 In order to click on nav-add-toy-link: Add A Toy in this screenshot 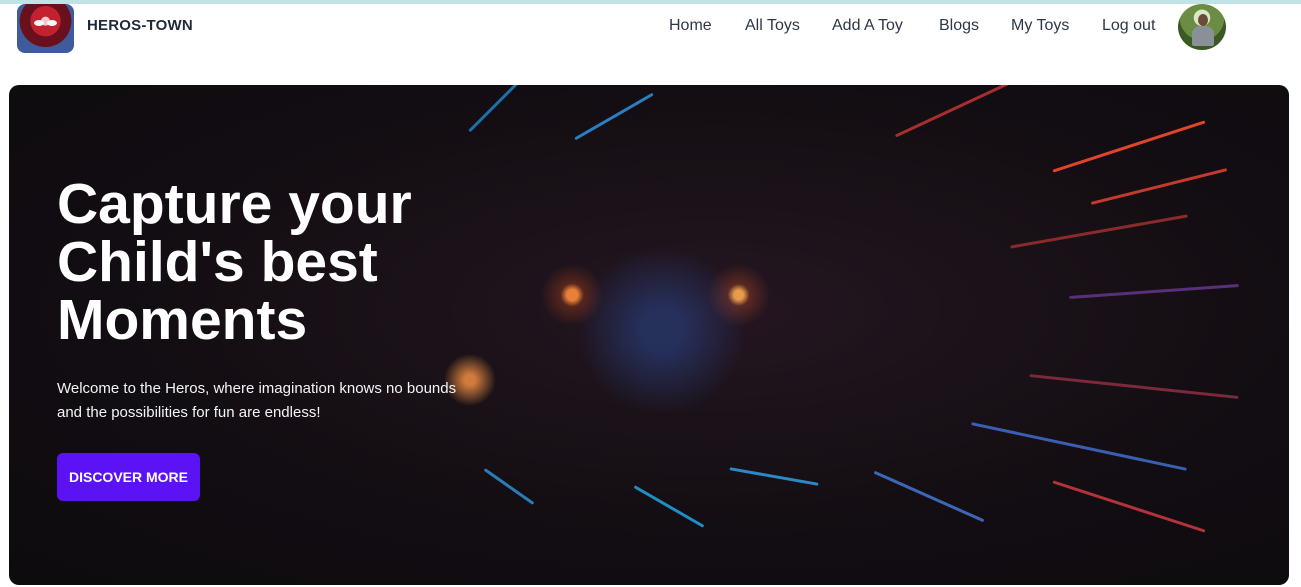, I will do `click(867, 26)`.